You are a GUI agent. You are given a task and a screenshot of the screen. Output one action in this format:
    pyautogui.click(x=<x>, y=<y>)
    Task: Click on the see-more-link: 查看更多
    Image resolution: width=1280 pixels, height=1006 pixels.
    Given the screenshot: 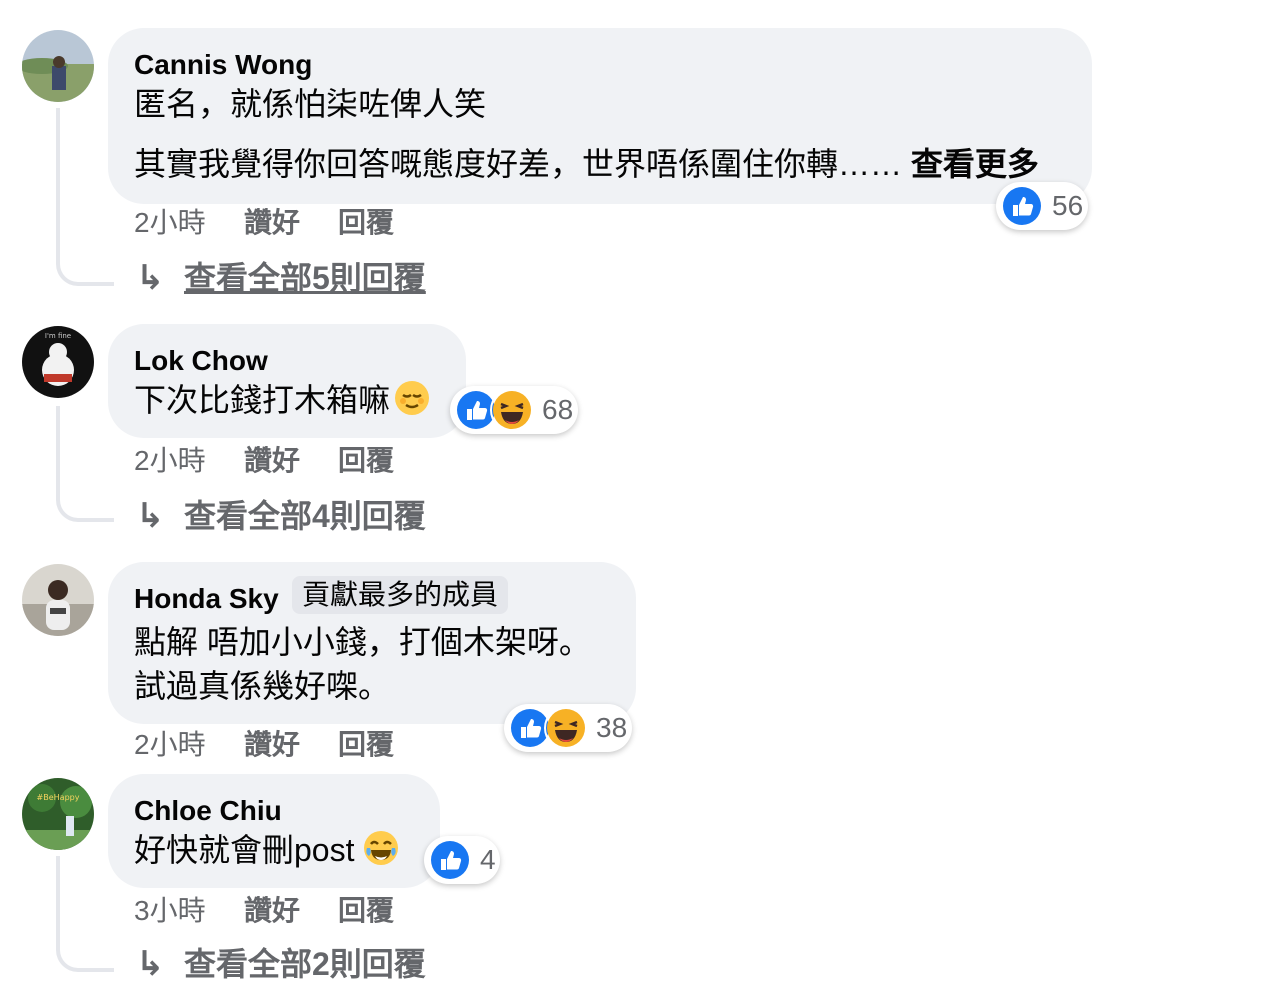 What is the action you would take?
    pyautogui.click(x=975, y=164)
    